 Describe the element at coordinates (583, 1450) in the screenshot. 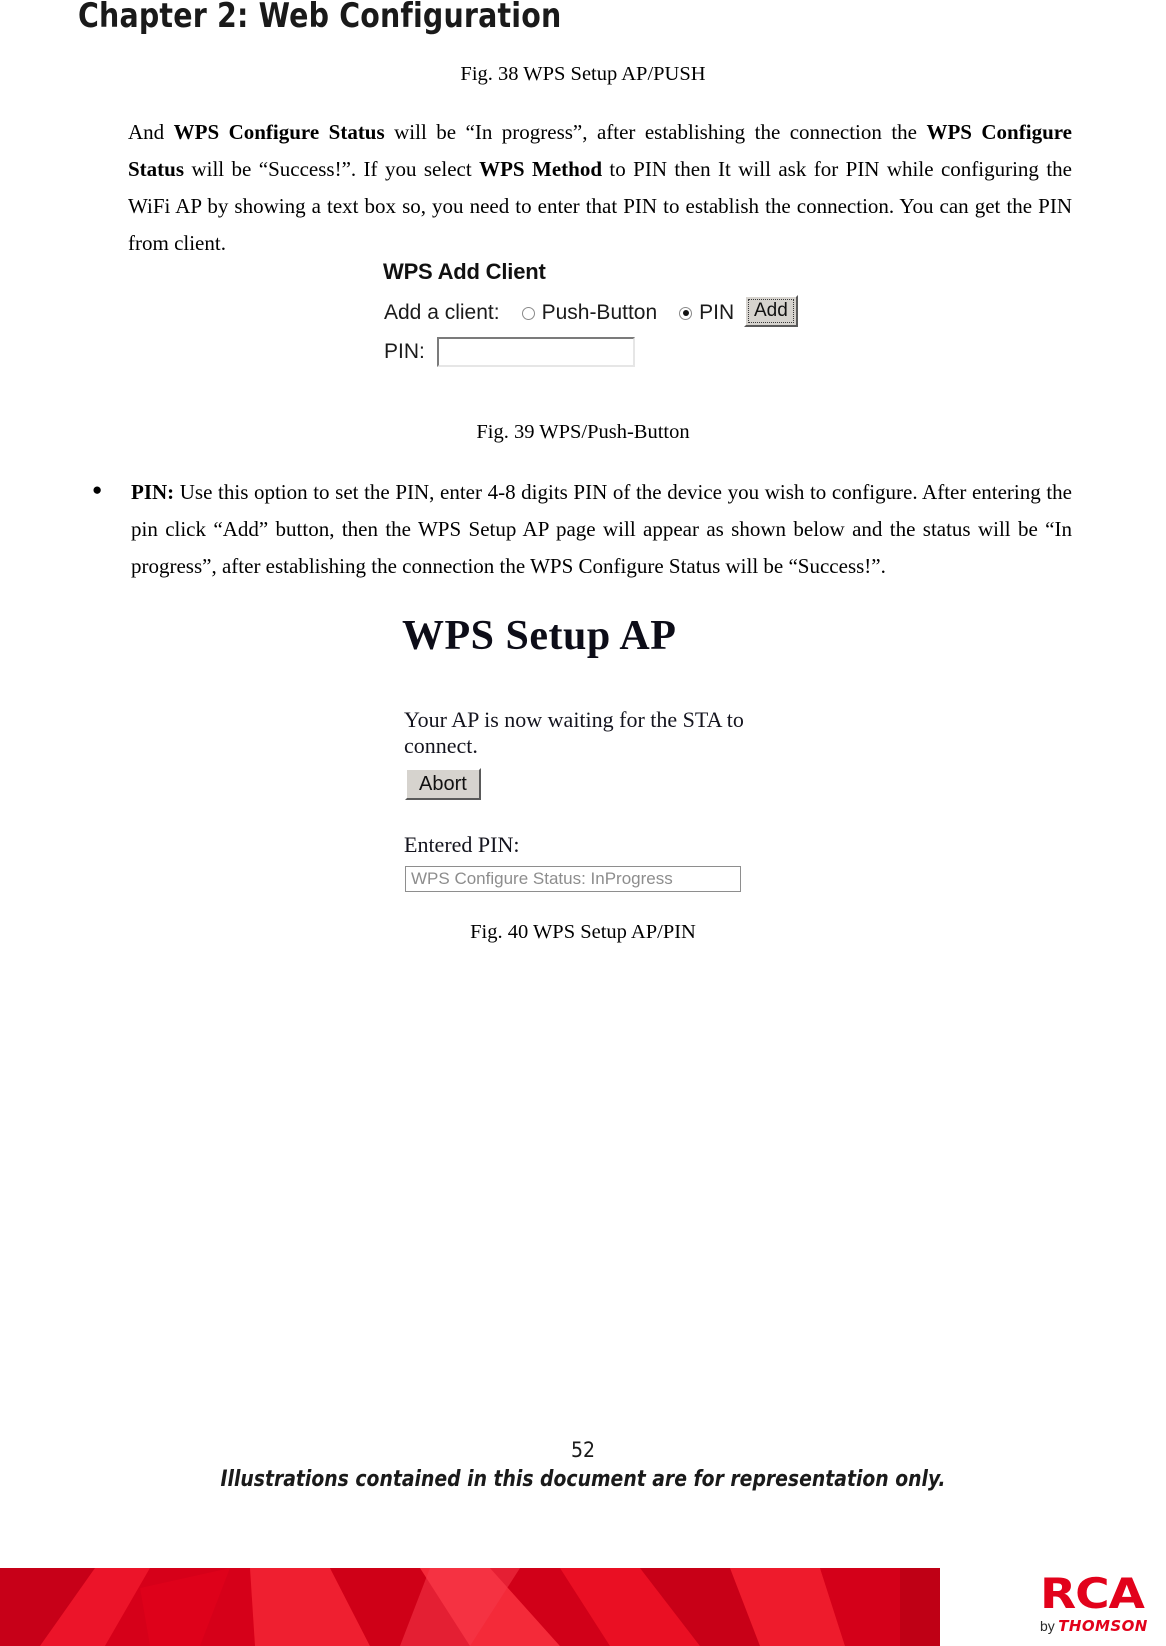

I see `page-number: 52` at that location.